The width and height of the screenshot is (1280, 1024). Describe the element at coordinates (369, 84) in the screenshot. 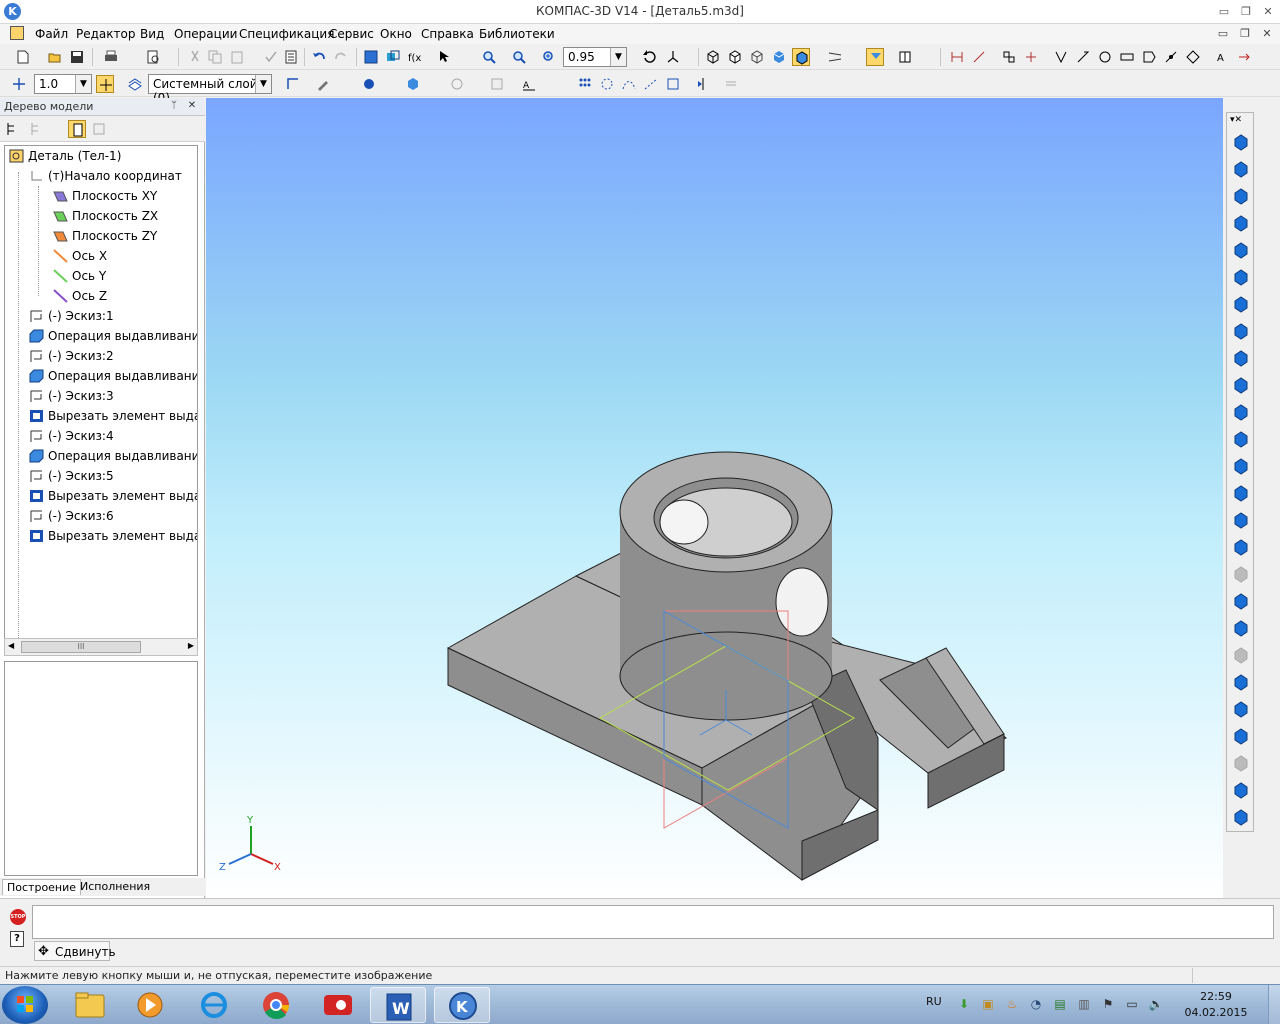

I see `color-button` at that location.